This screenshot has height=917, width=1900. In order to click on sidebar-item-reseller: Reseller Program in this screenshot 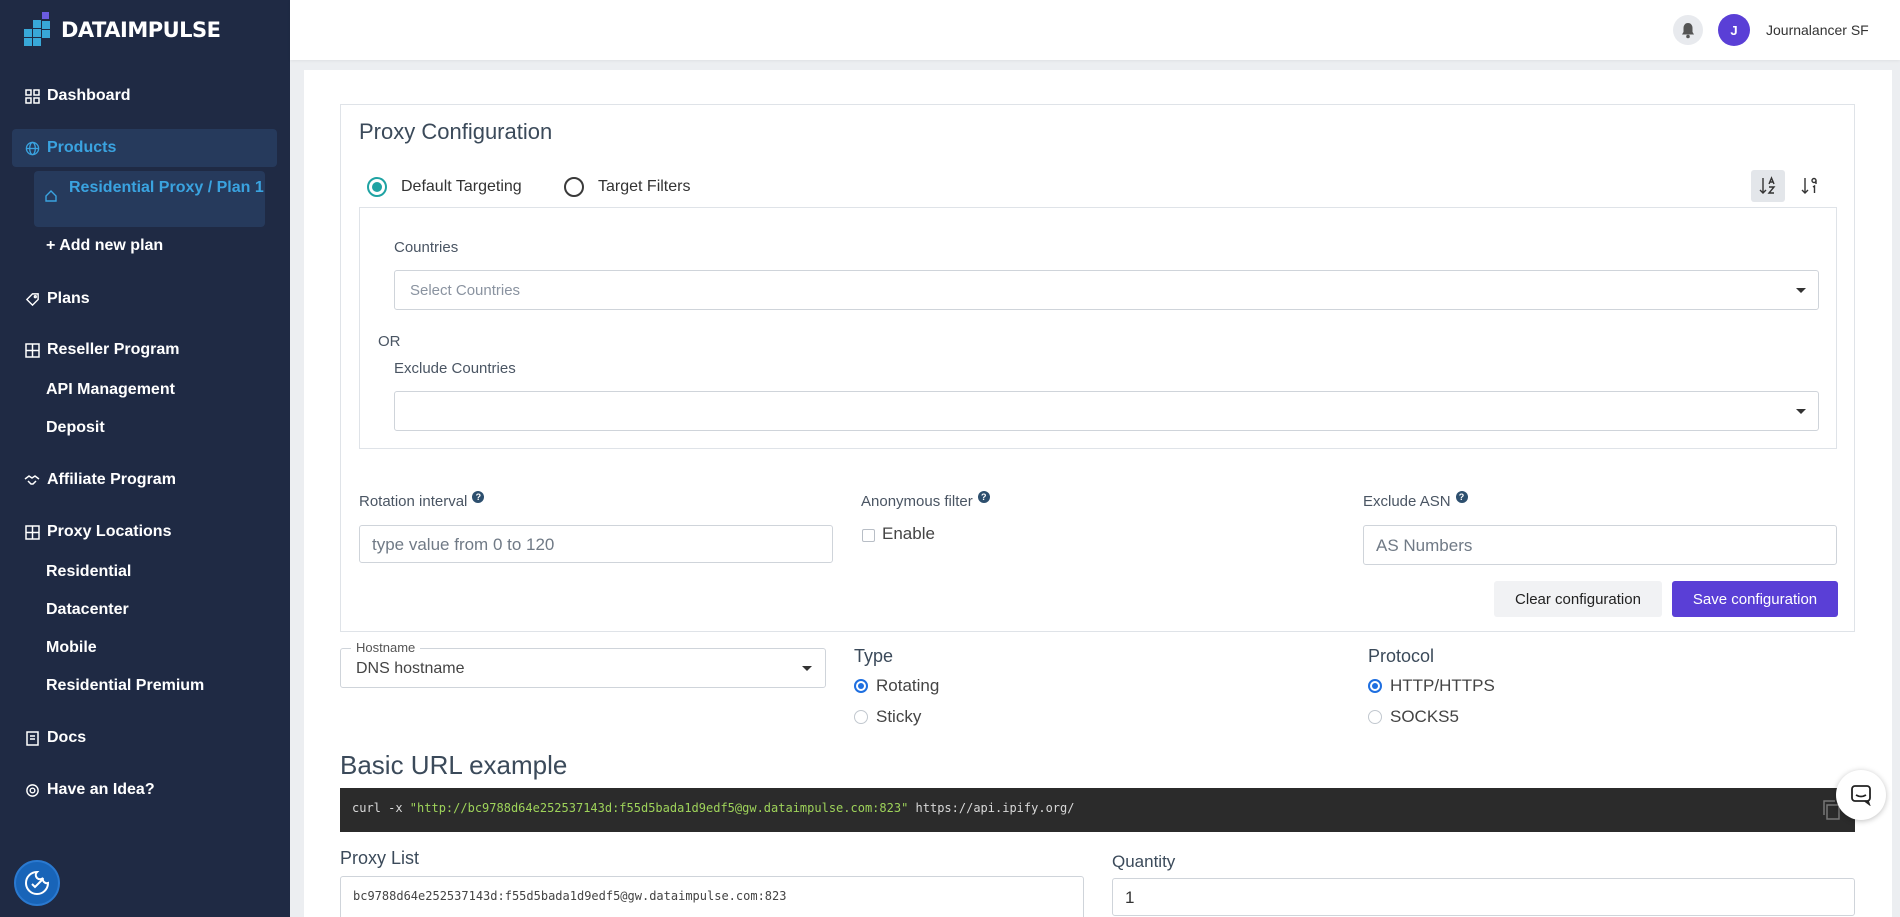, I will do `click(144, 350)`.